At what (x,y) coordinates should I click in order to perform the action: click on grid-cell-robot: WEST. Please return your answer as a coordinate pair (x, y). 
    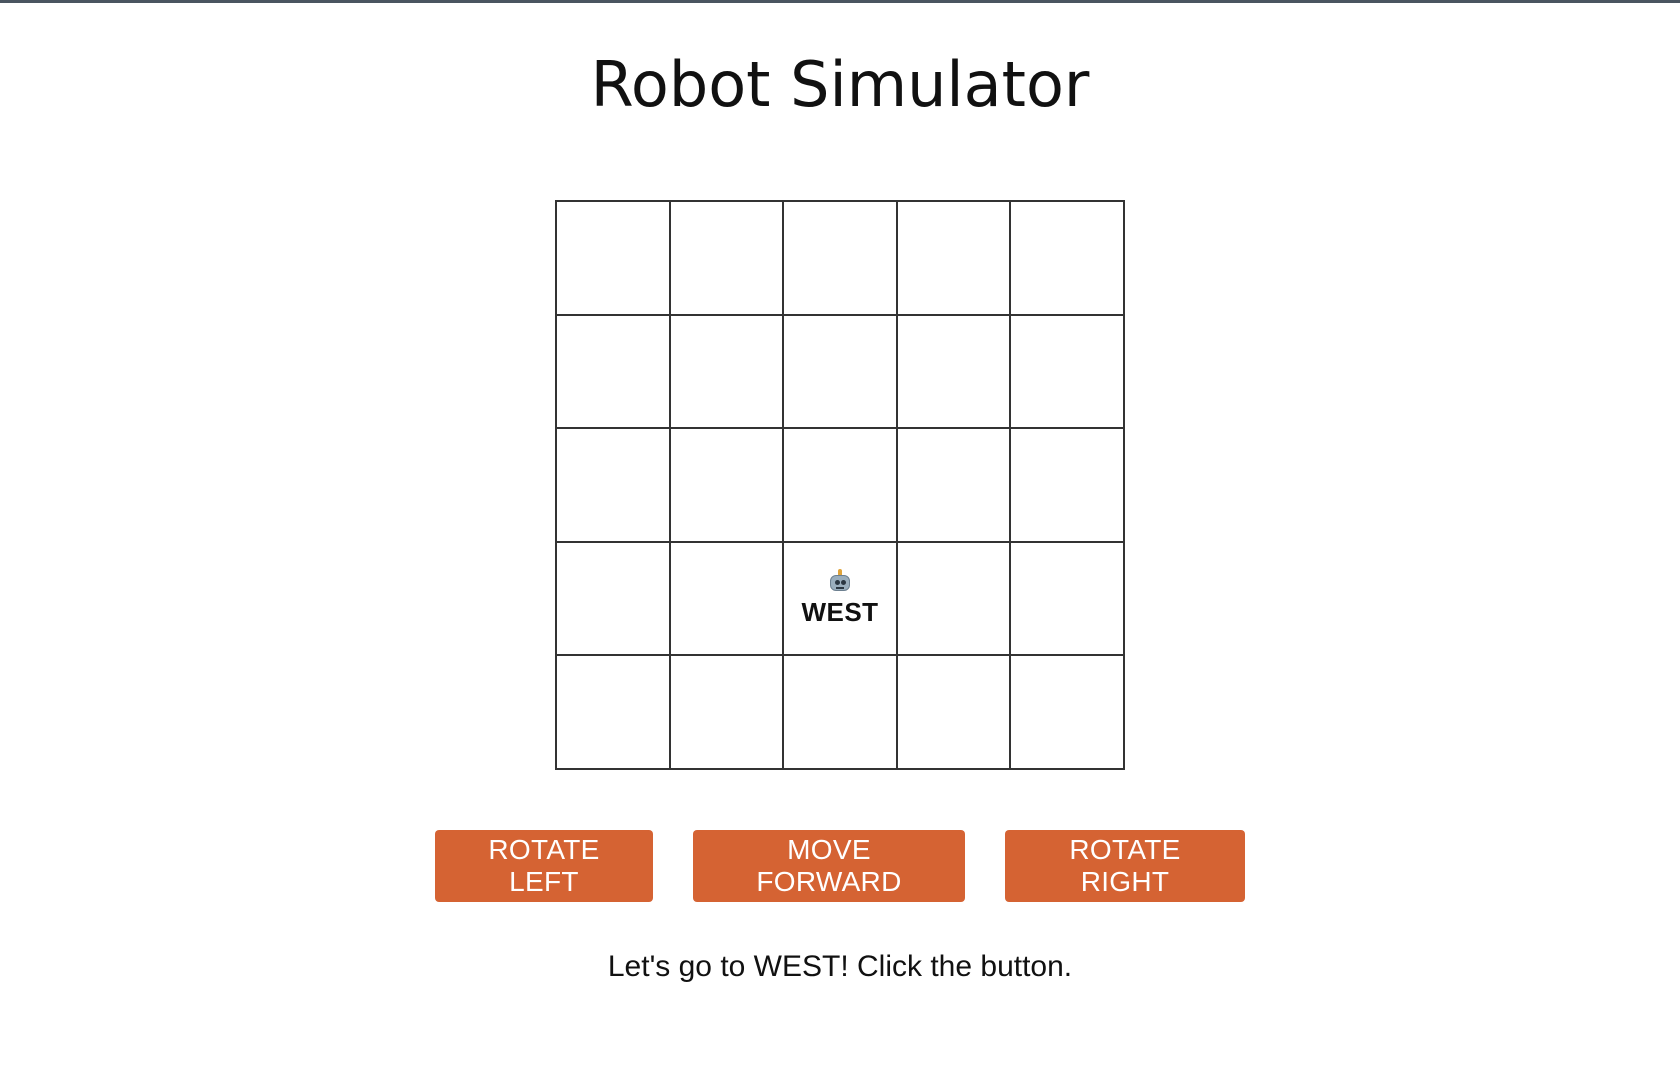
    Looking at the image, I should click on (840, 598).